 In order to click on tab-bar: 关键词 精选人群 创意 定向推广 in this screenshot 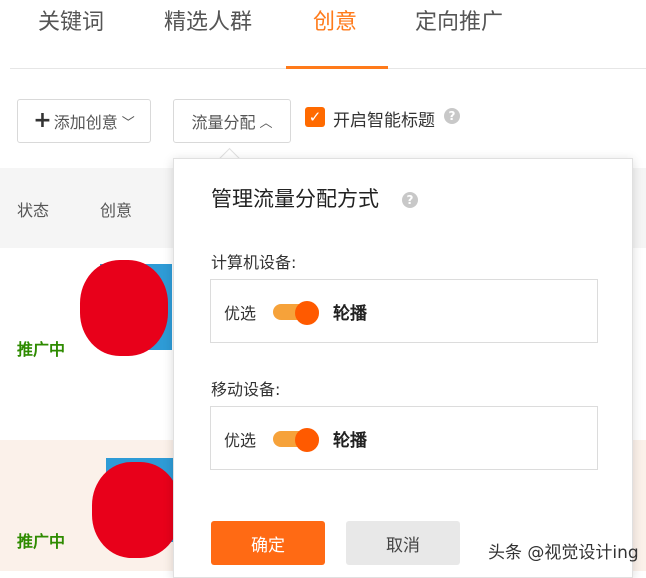, I will do `click(323, 35)`.